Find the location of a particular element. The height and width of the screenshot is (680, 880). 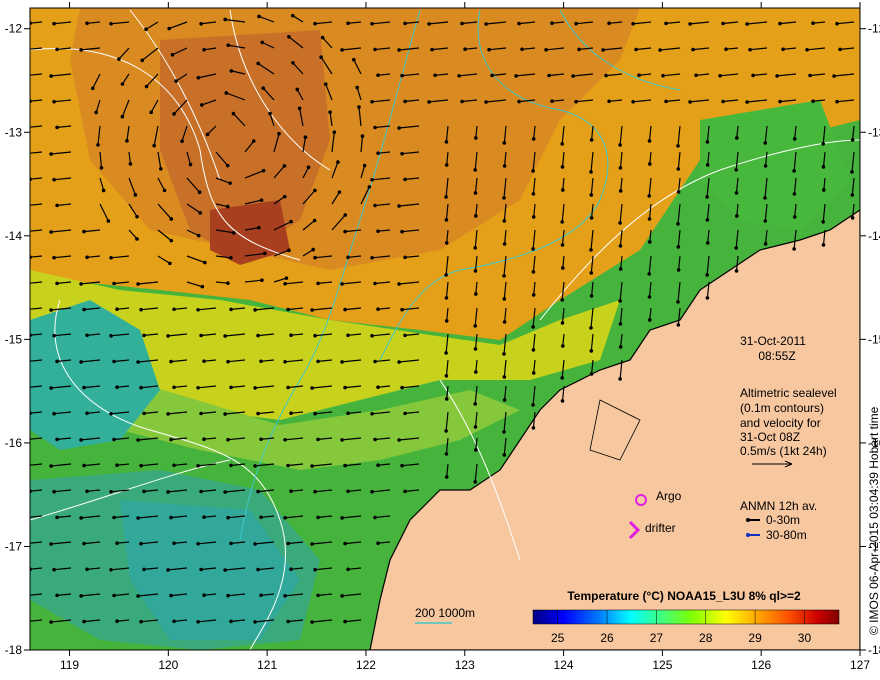

lat-tick-label: -15 is located at coordinates (874, 339).